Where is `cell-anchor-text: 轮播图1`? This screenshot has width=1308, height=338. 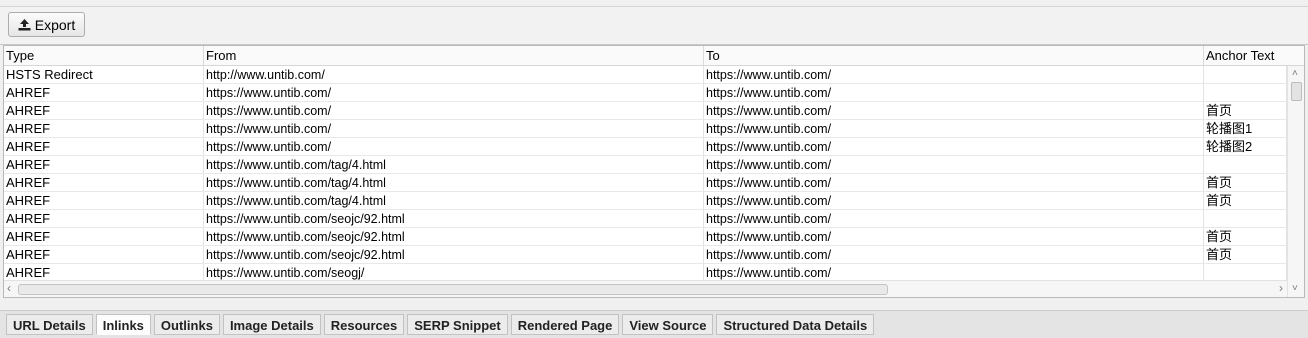 cell-anchor-text: 轮播图1 is located at coordinates (1245, 128).